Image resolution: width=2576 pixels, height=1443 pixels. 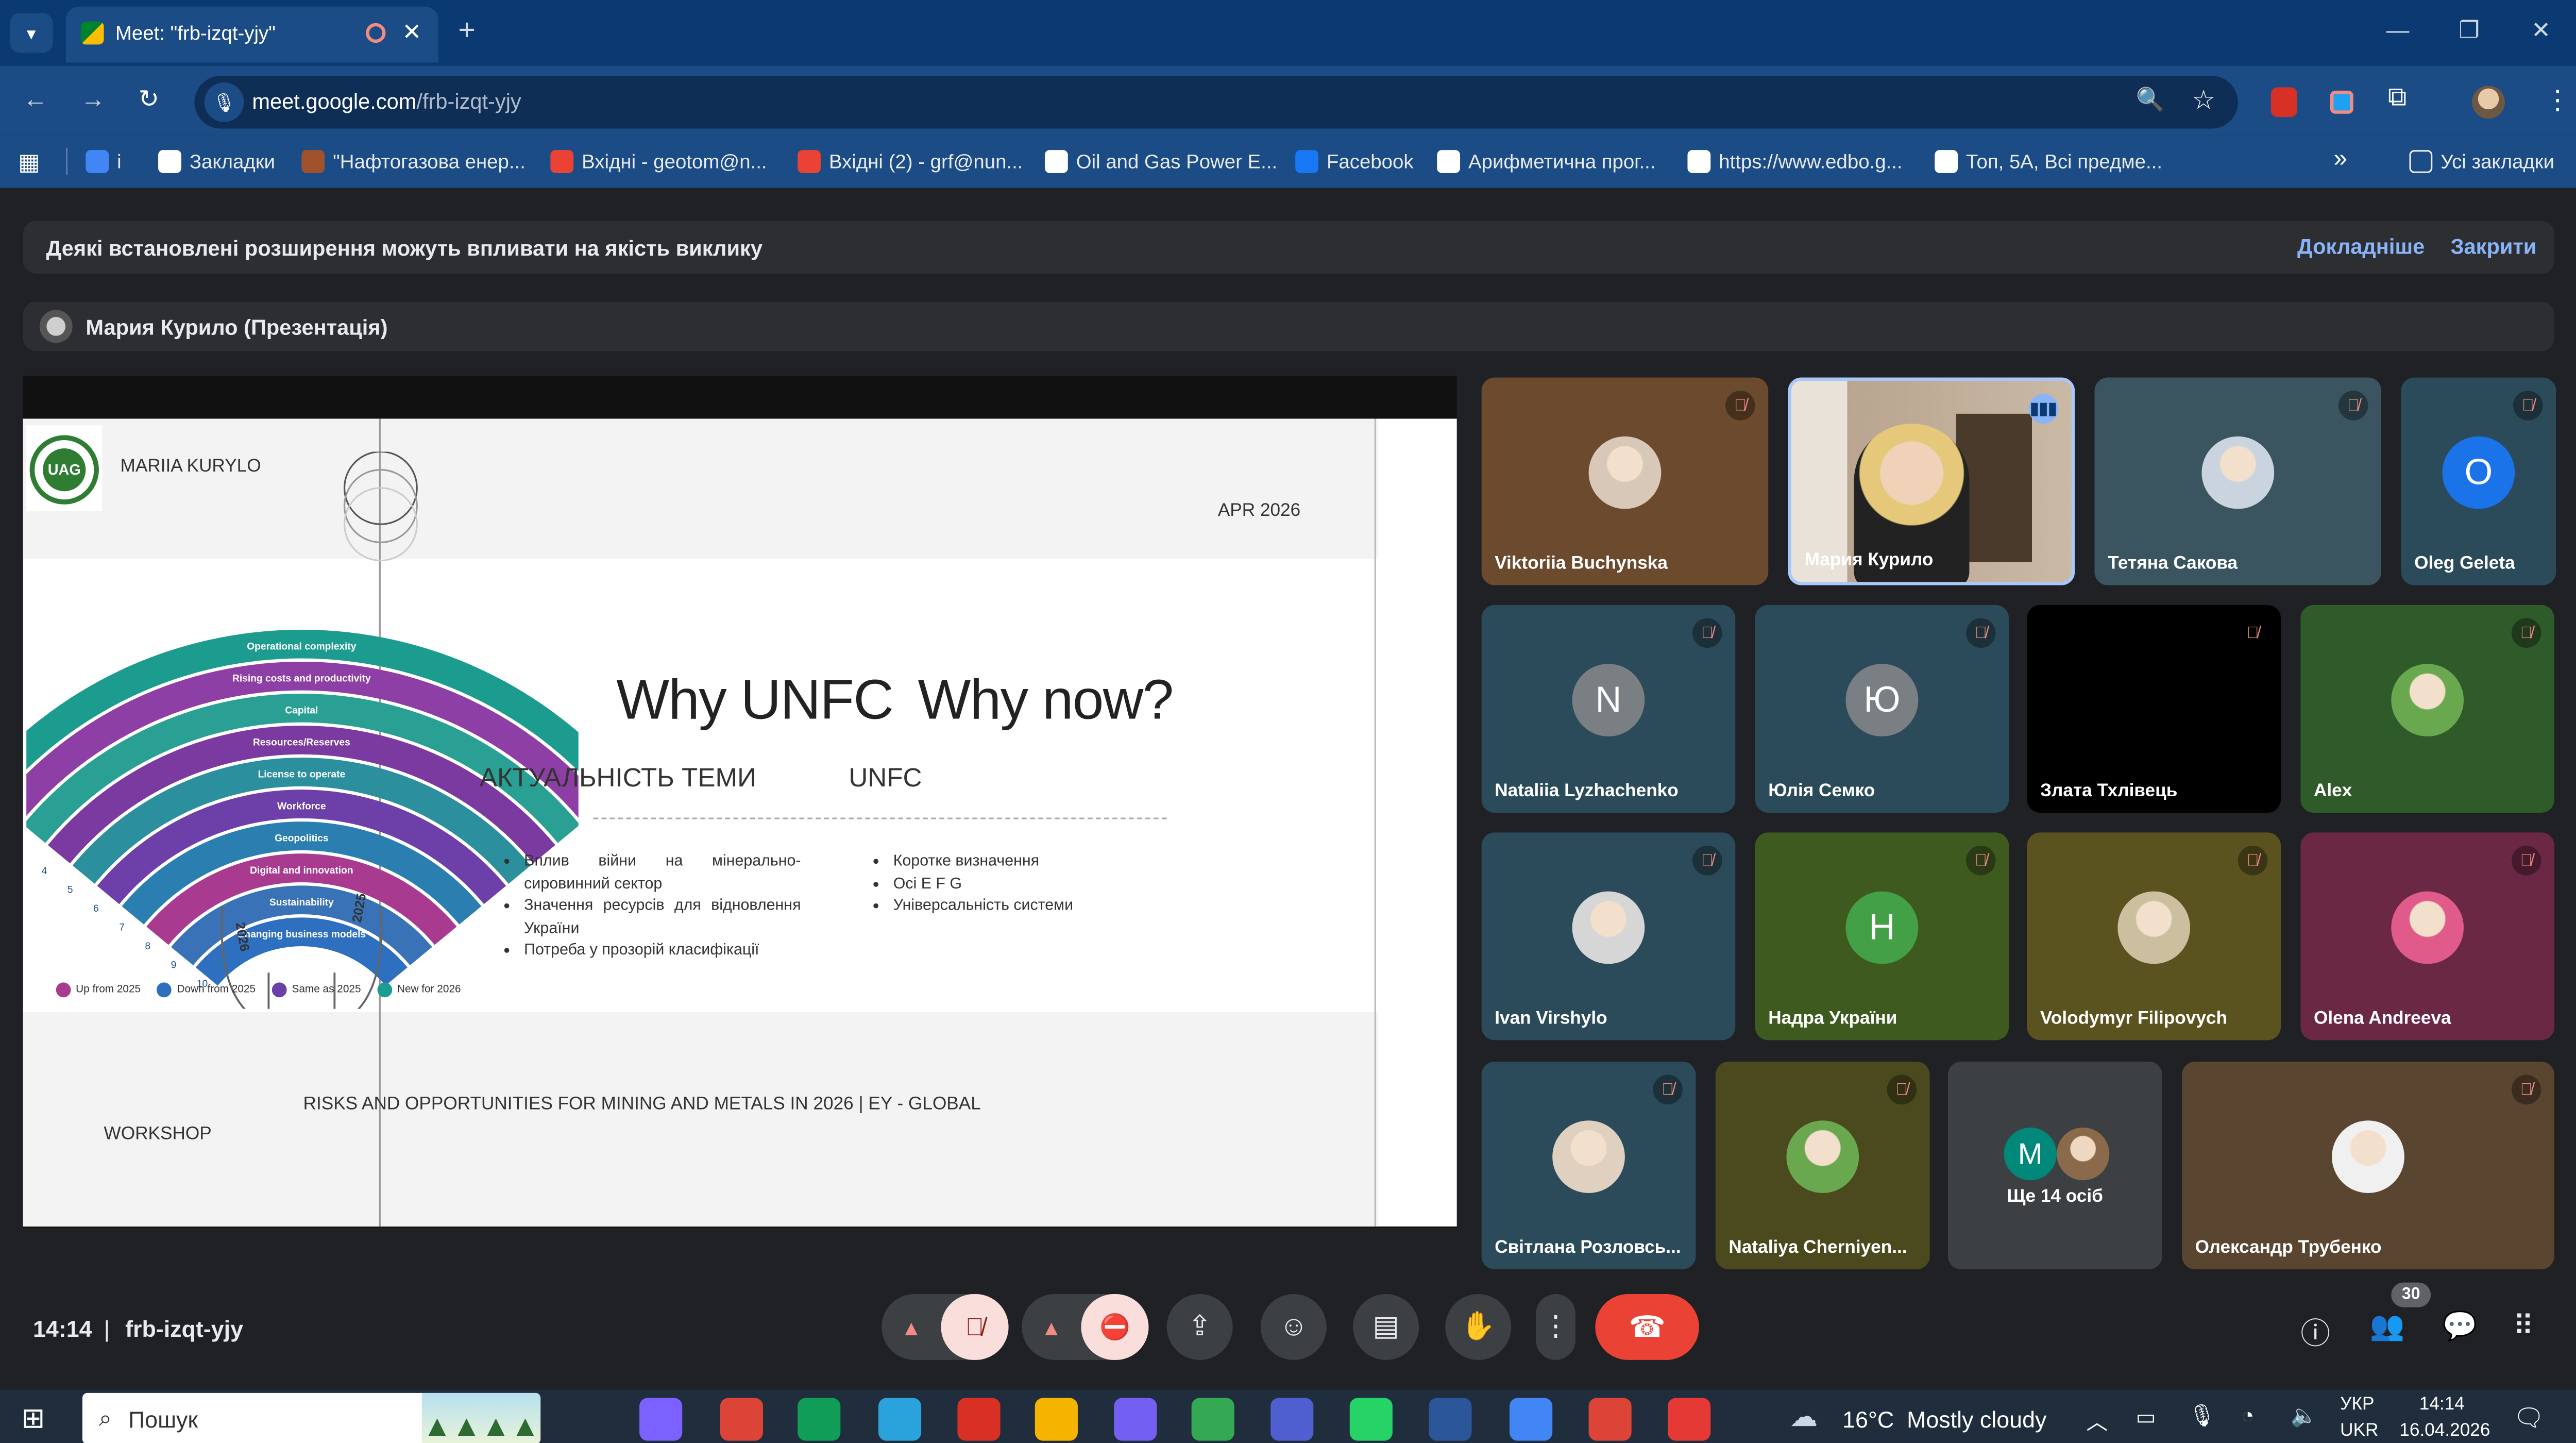 I want to click on task-view-icon, so click(x=578, y=1419).